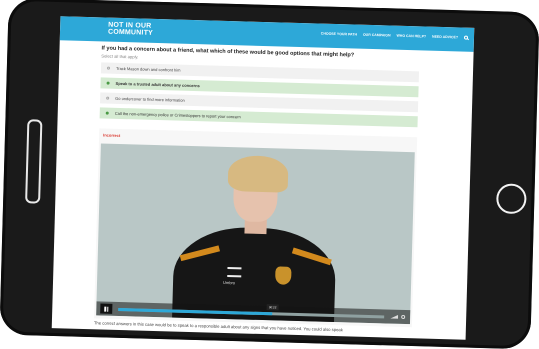 The height and width of the screenshot is (349, 539). I want to click on nav-item-choose-path: CHOOSE YOUR PATH, so click(339, 34).